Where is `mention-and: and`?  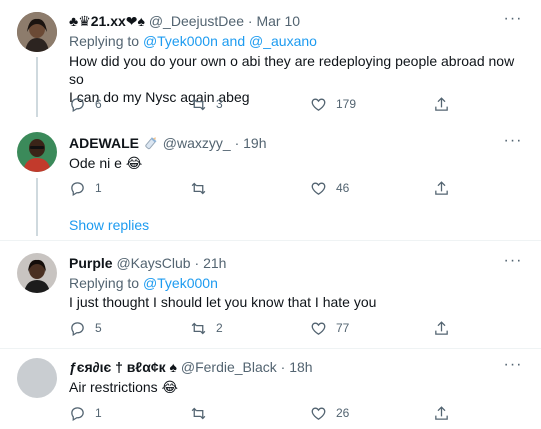 mention-and: and is located at coordinates (233, 41).